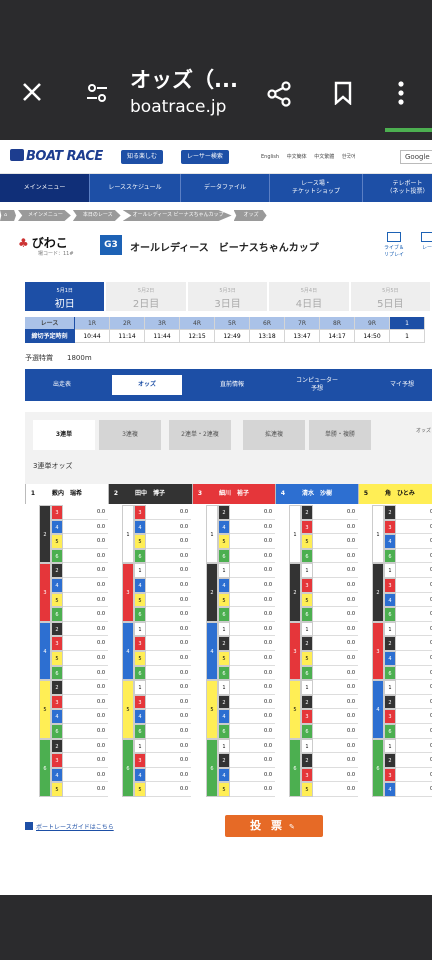 The height and width of the screenshot is (960, 432). What do you see at coordinates (8, 215) in the screenshot?
I see `home-icon: ⌂` at bounding box center [8, 215].